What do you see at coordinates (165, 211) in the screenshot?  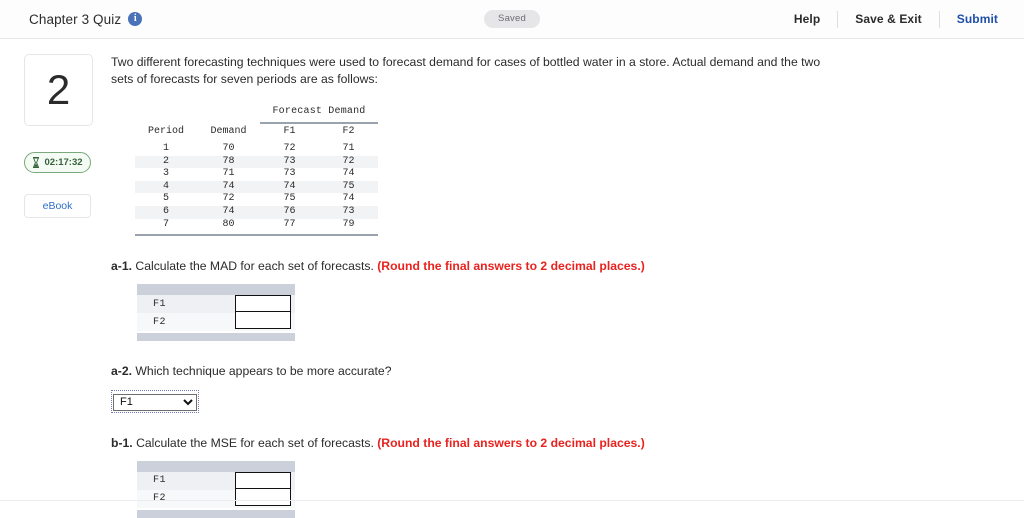 I see `cell-period: 6` at bounding box center [165, 211].